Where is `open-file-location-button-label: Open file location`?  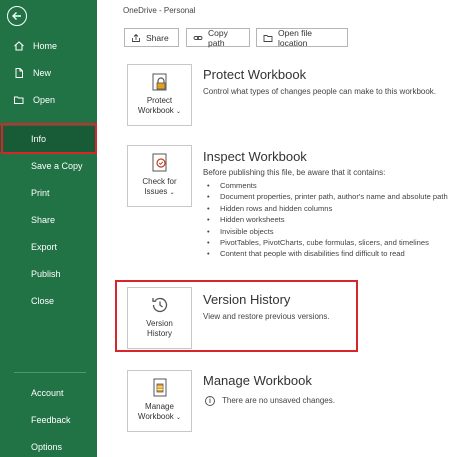
open-file-location-button-label: Open file location is located at coordinates (295, 37).